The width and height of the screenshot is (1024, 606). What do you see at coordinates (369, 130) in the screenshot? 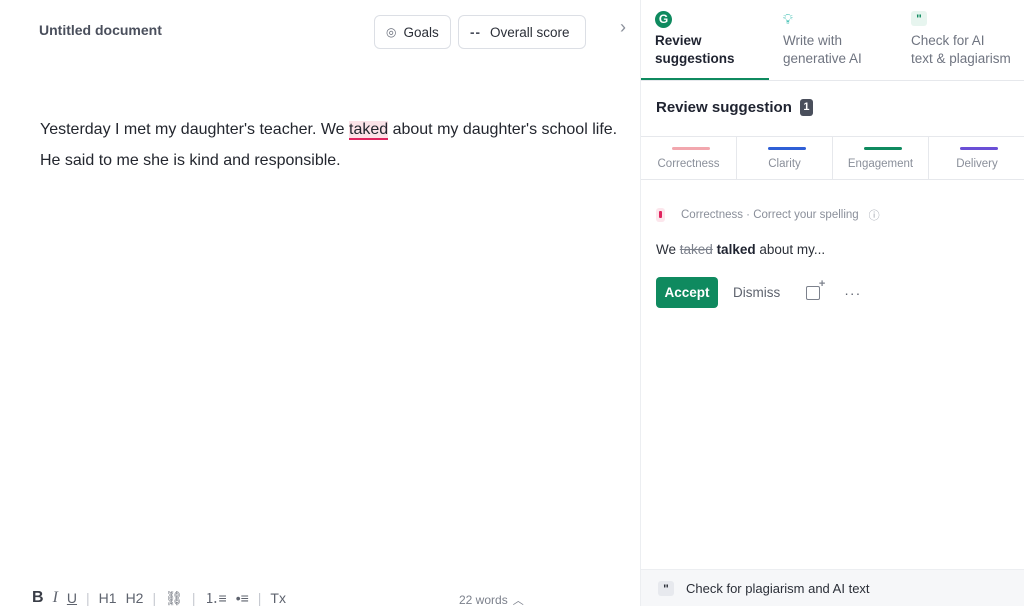
I see `spelling-error-word: taked` at bounding box center [369, 130].